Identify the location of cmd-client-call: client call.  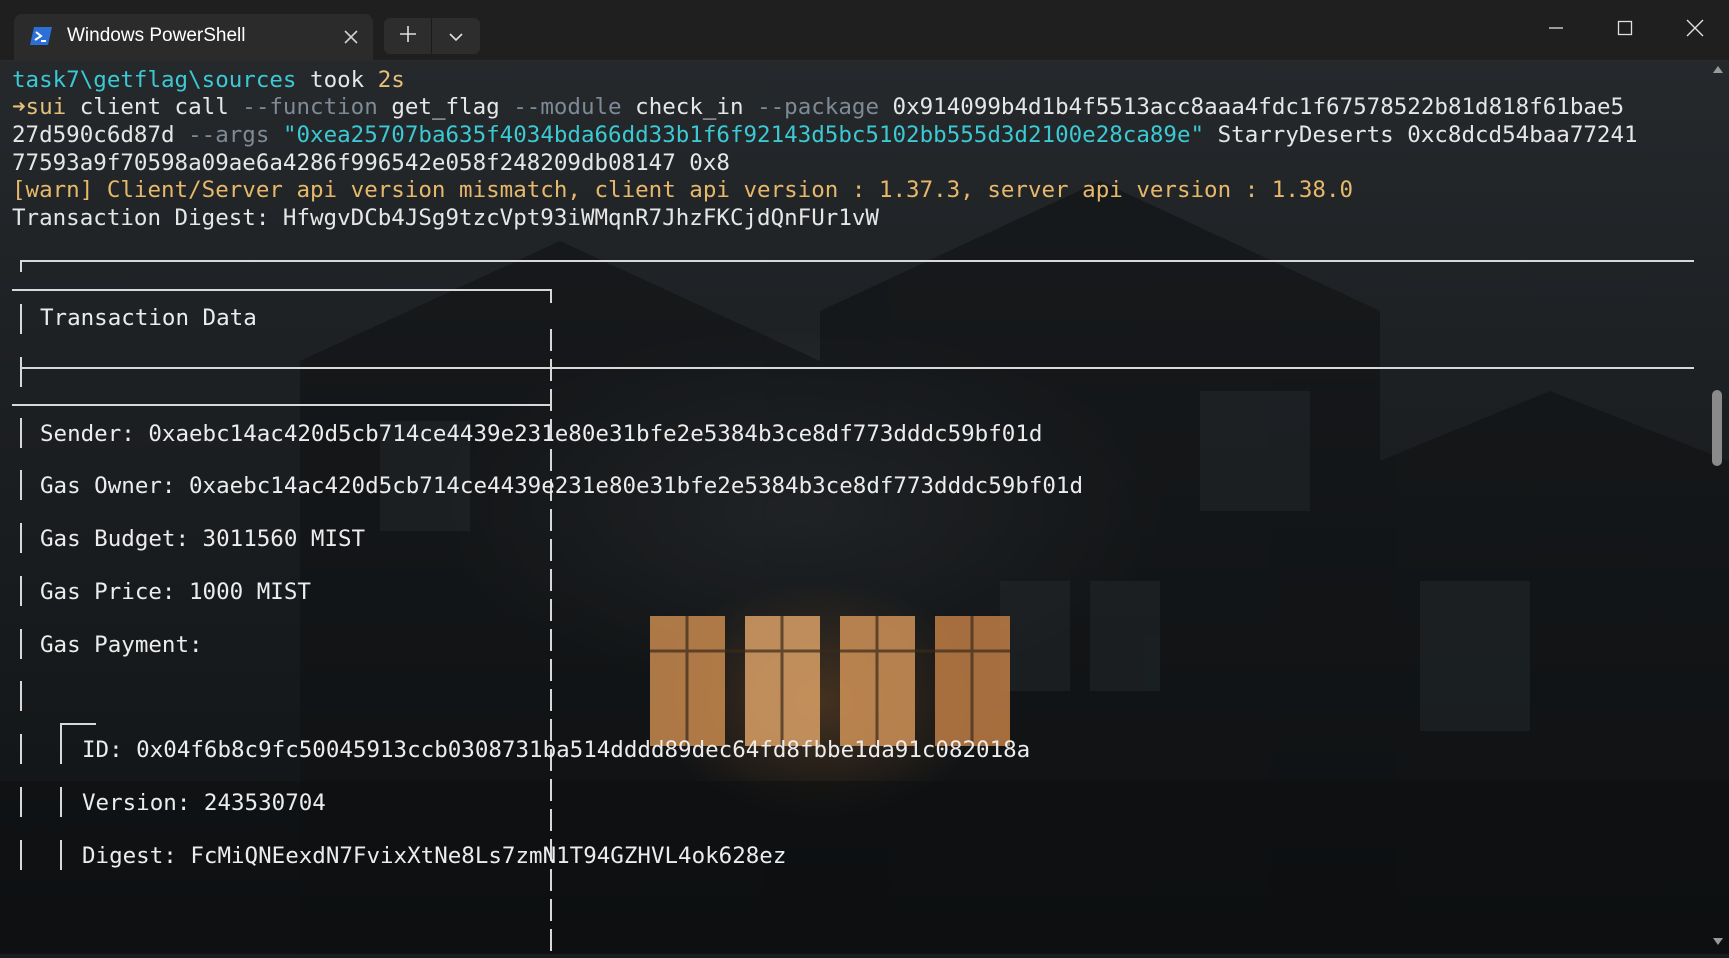
(154, 107).